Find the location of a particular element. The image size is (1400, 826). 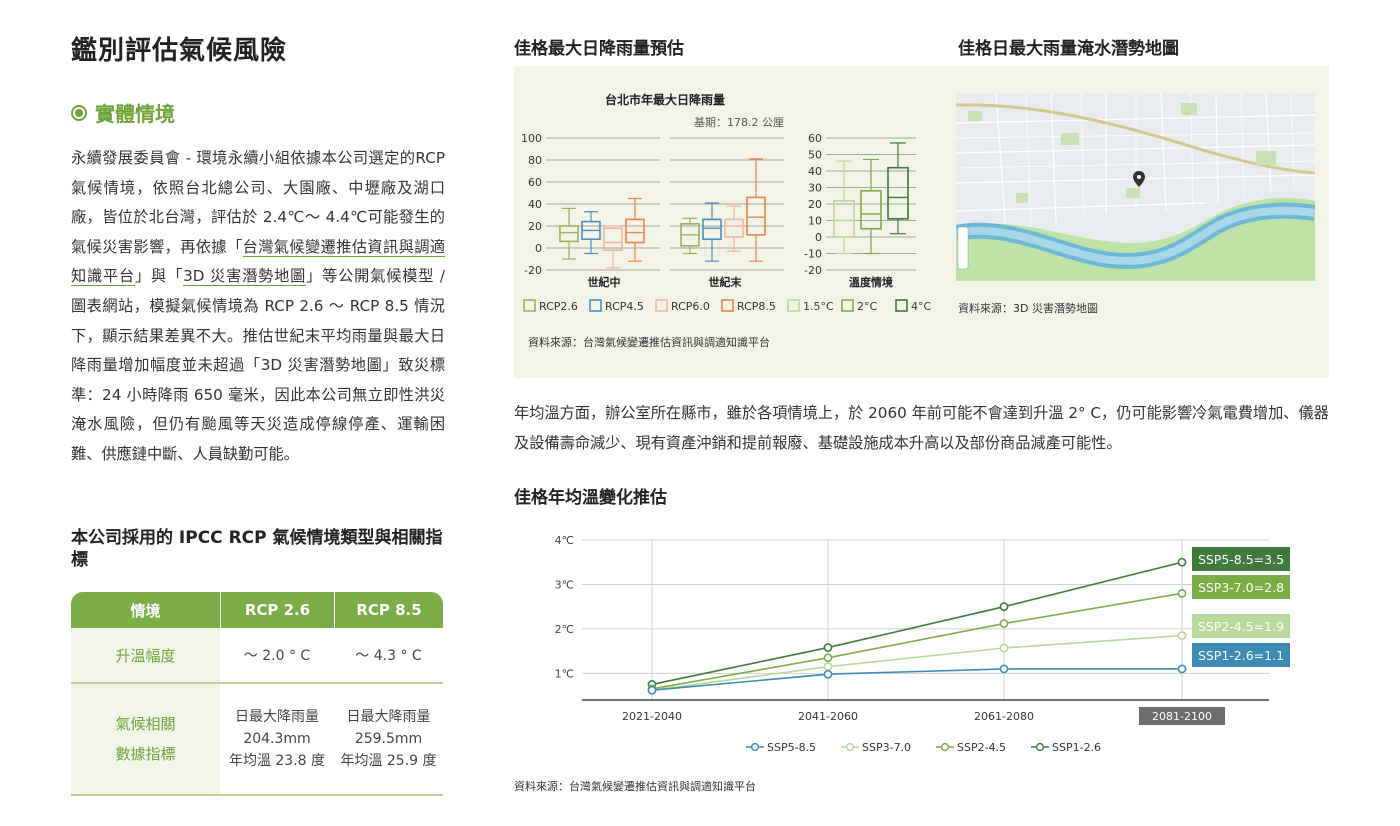

legend-label: 2°C is located at coordinates (867, 306).